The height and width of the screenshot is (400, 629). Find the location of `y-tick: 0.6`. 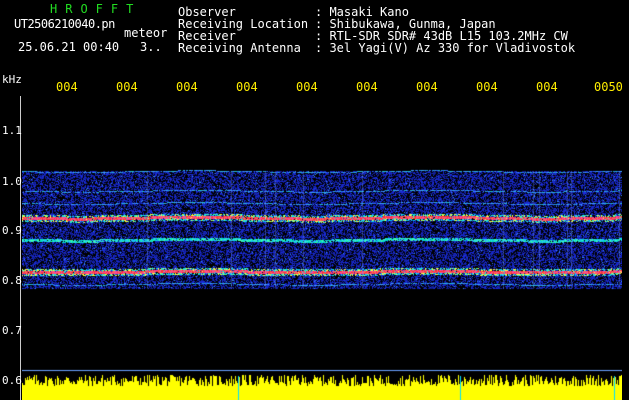

y-tick: 0.6 is located at coordinates (12, 380).